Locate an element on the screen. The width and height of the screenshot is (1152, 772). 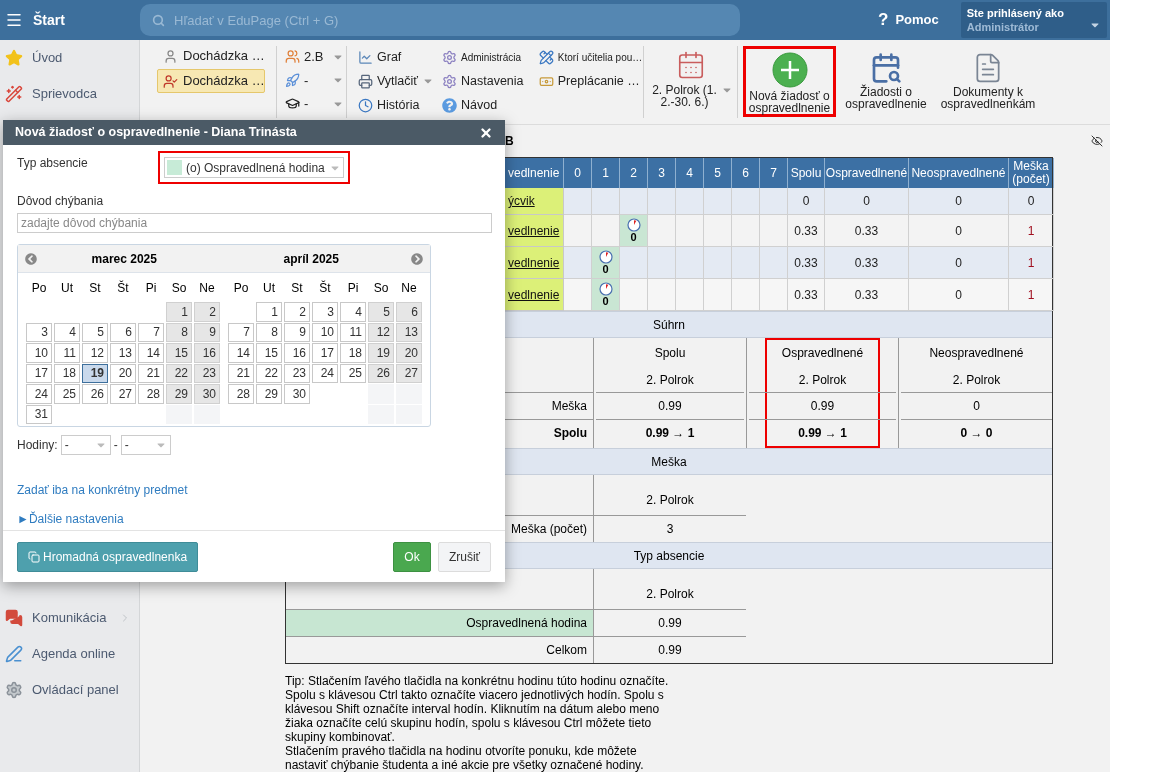
filter-dropdown: 2.B is located at coordinates (315, 57).